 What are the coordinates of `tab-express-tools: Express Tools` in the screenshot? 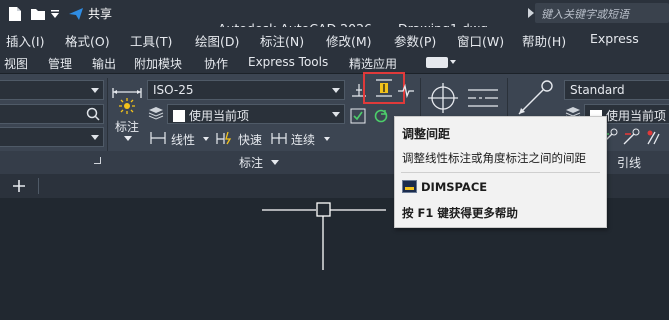 It's located at (288, 62).